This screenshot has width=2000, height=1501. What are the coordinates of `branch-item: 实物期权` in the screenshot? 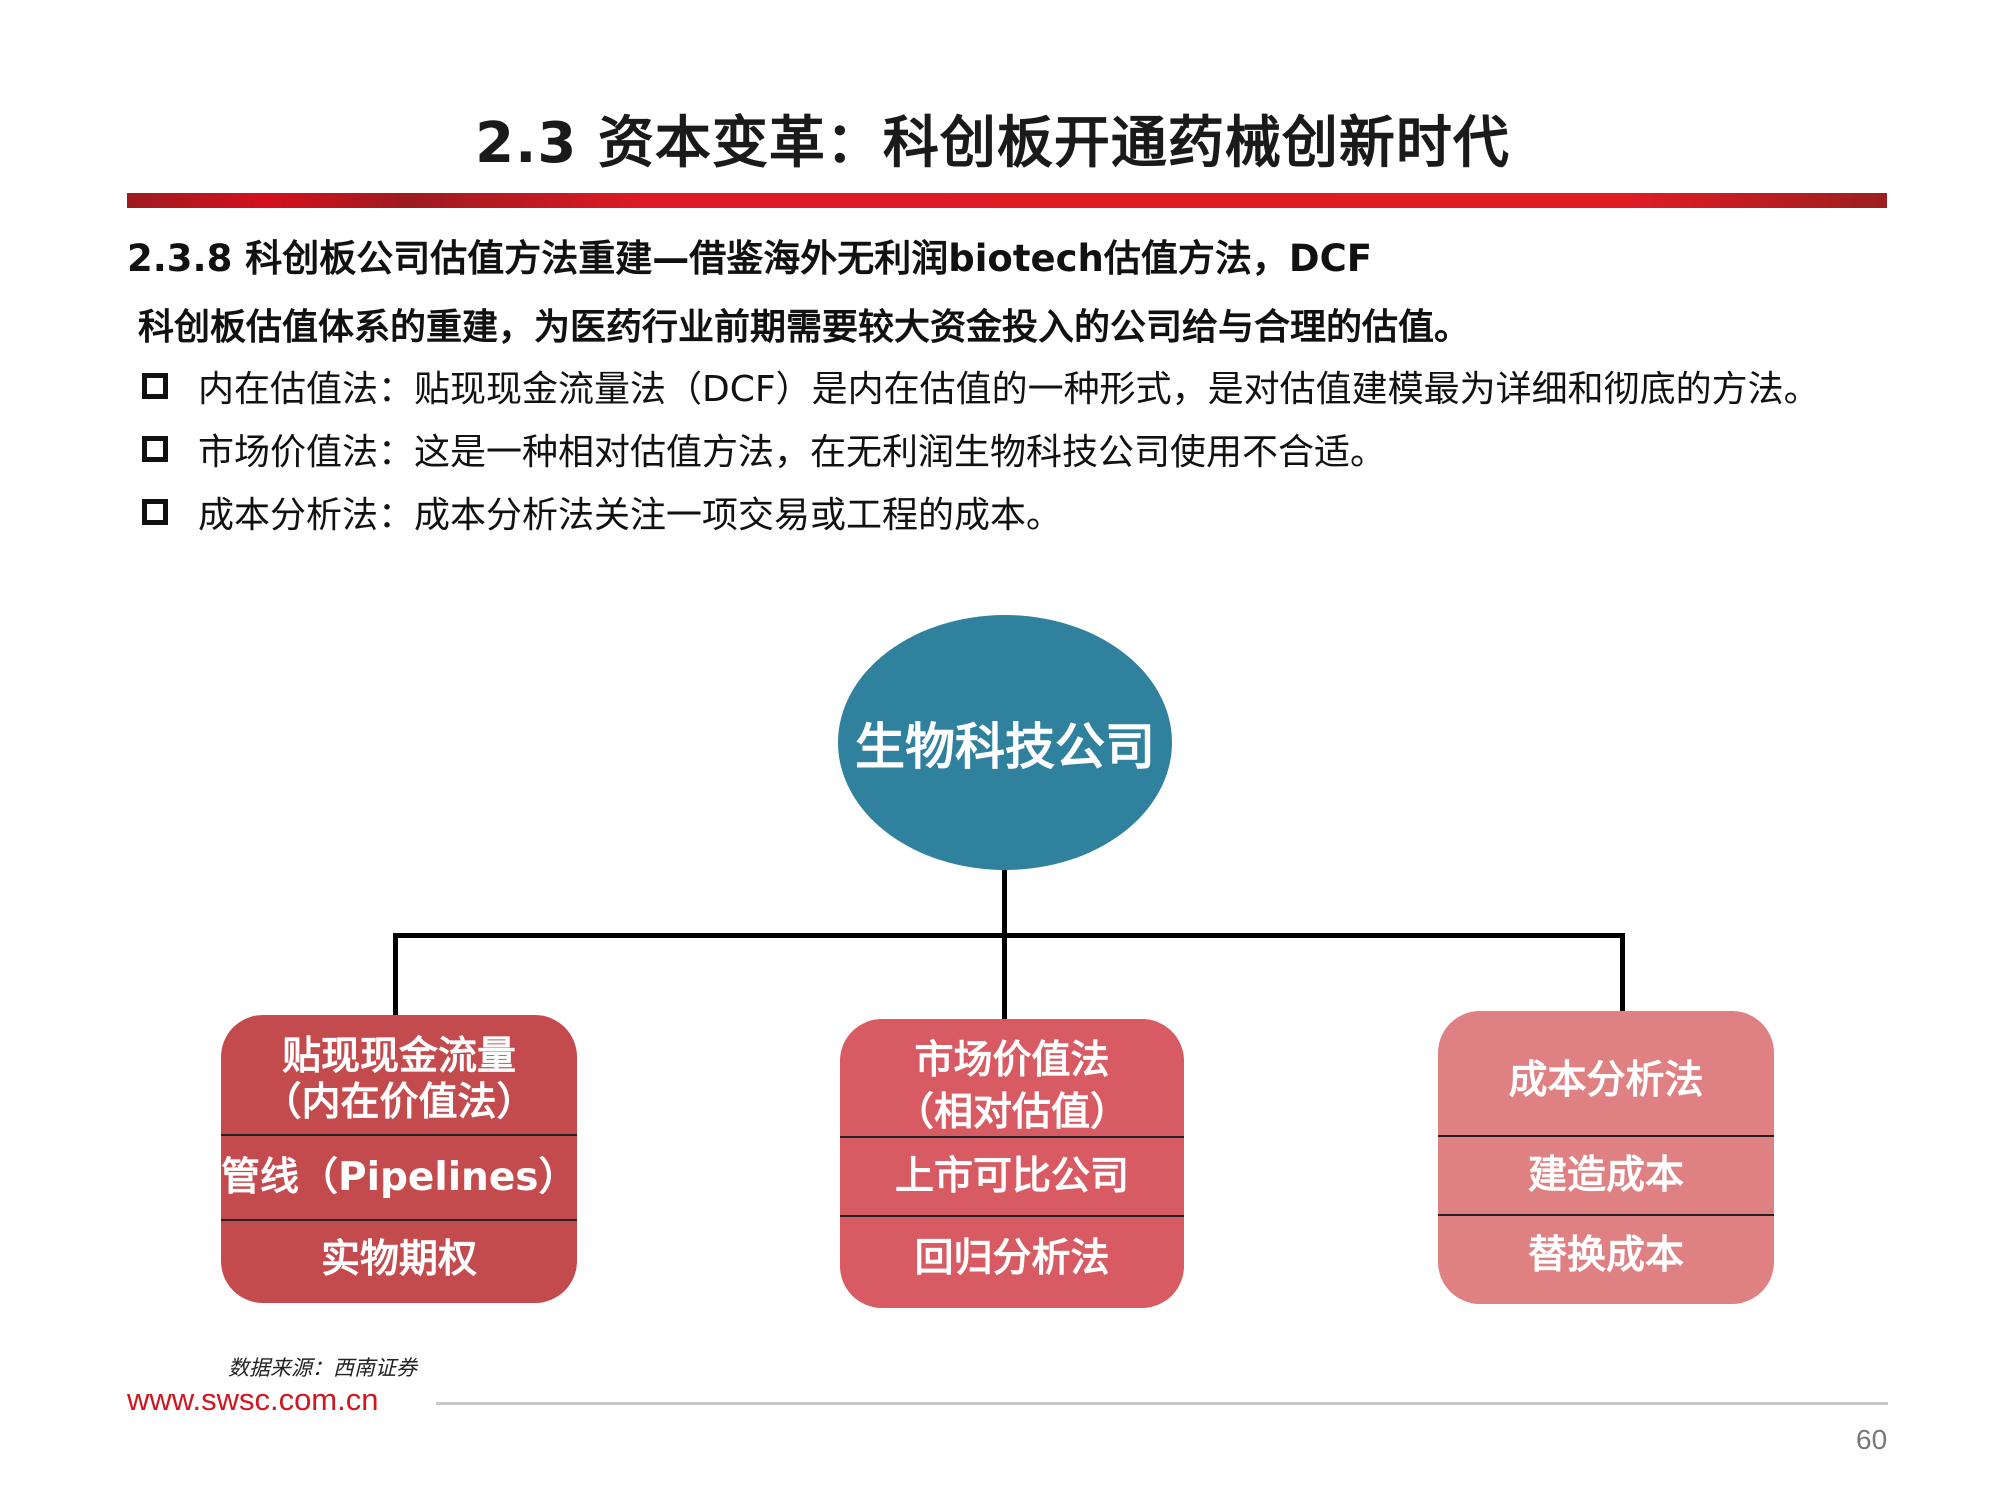 It's located at (398, 1259).